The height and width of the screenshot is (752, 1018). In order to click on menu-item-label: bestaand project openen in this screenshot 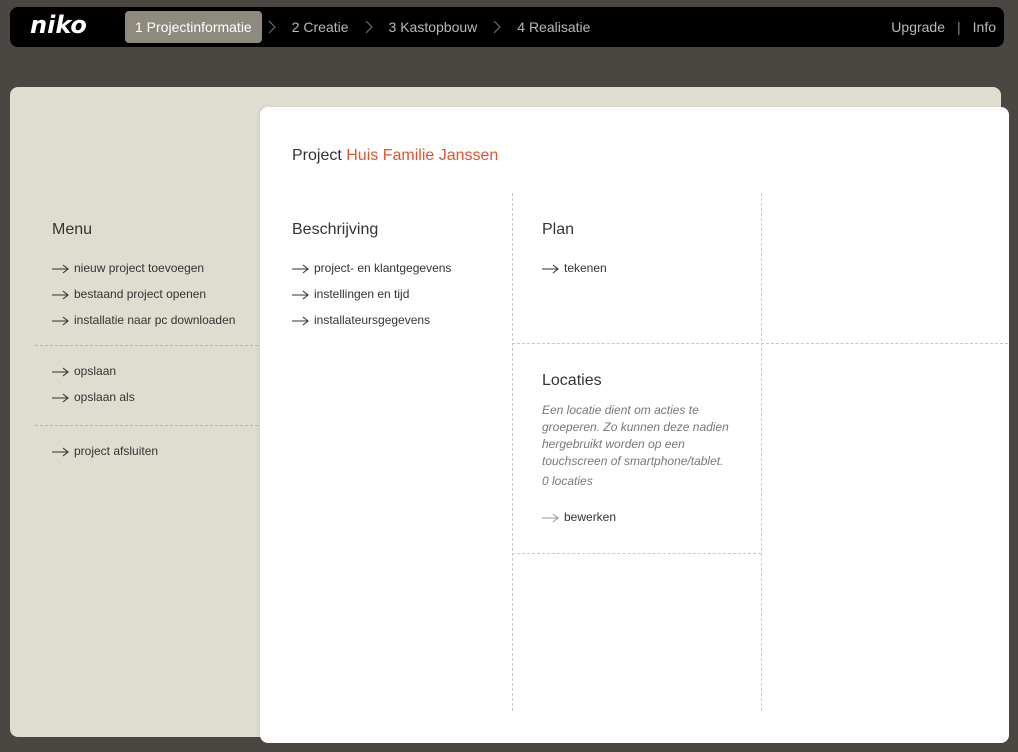, I will do `click(140, 294)`.